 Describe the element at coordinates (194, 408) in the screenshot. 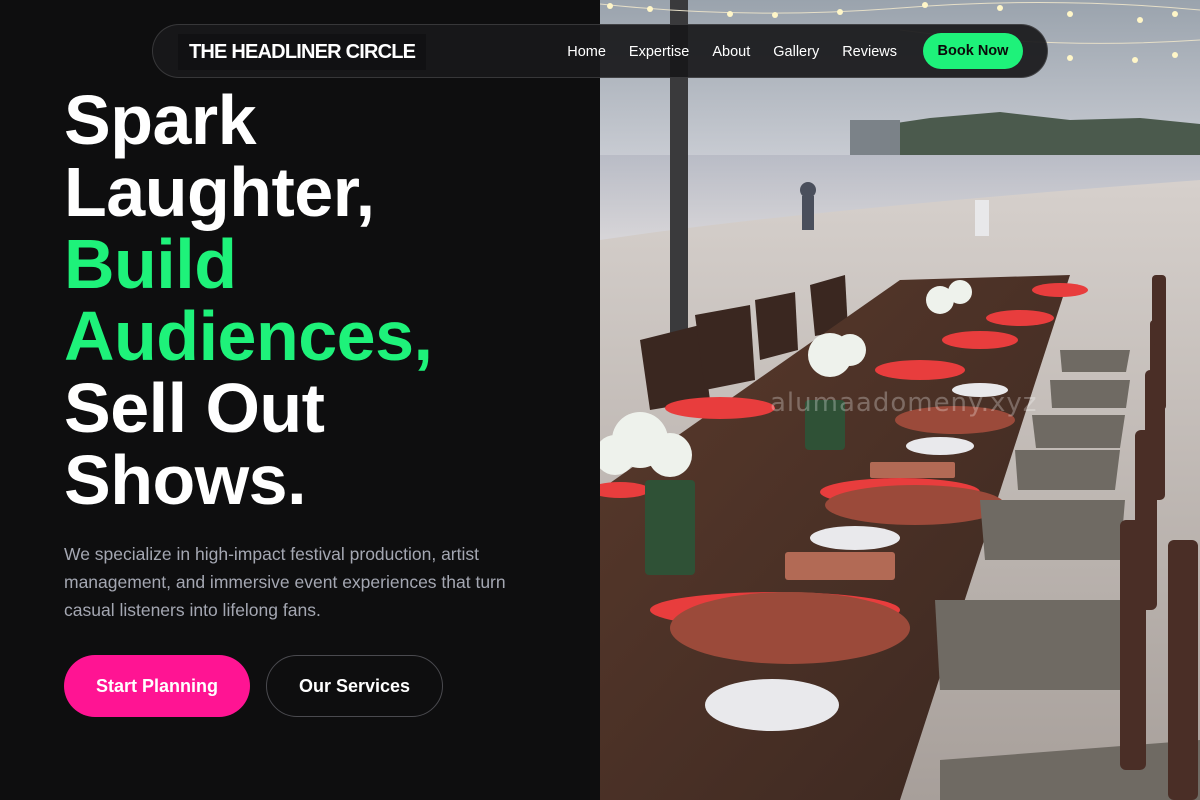

I see `headline-line: Sell Out` at that location.